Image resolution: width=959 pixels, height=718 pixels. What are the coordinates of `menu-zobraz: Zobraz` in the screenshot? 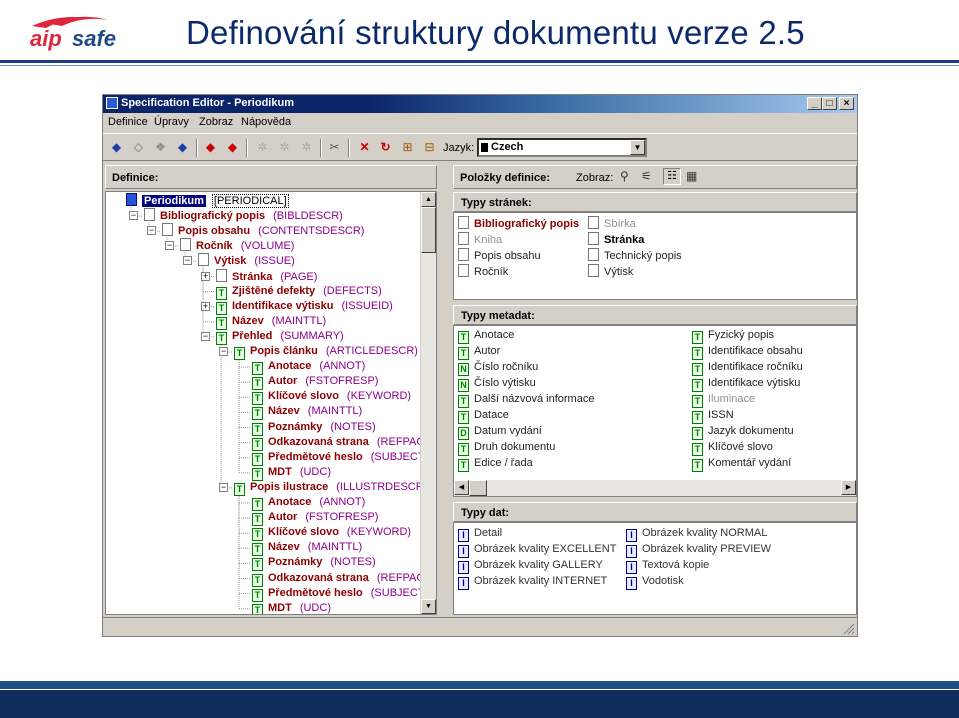 It's located at (216, 122).